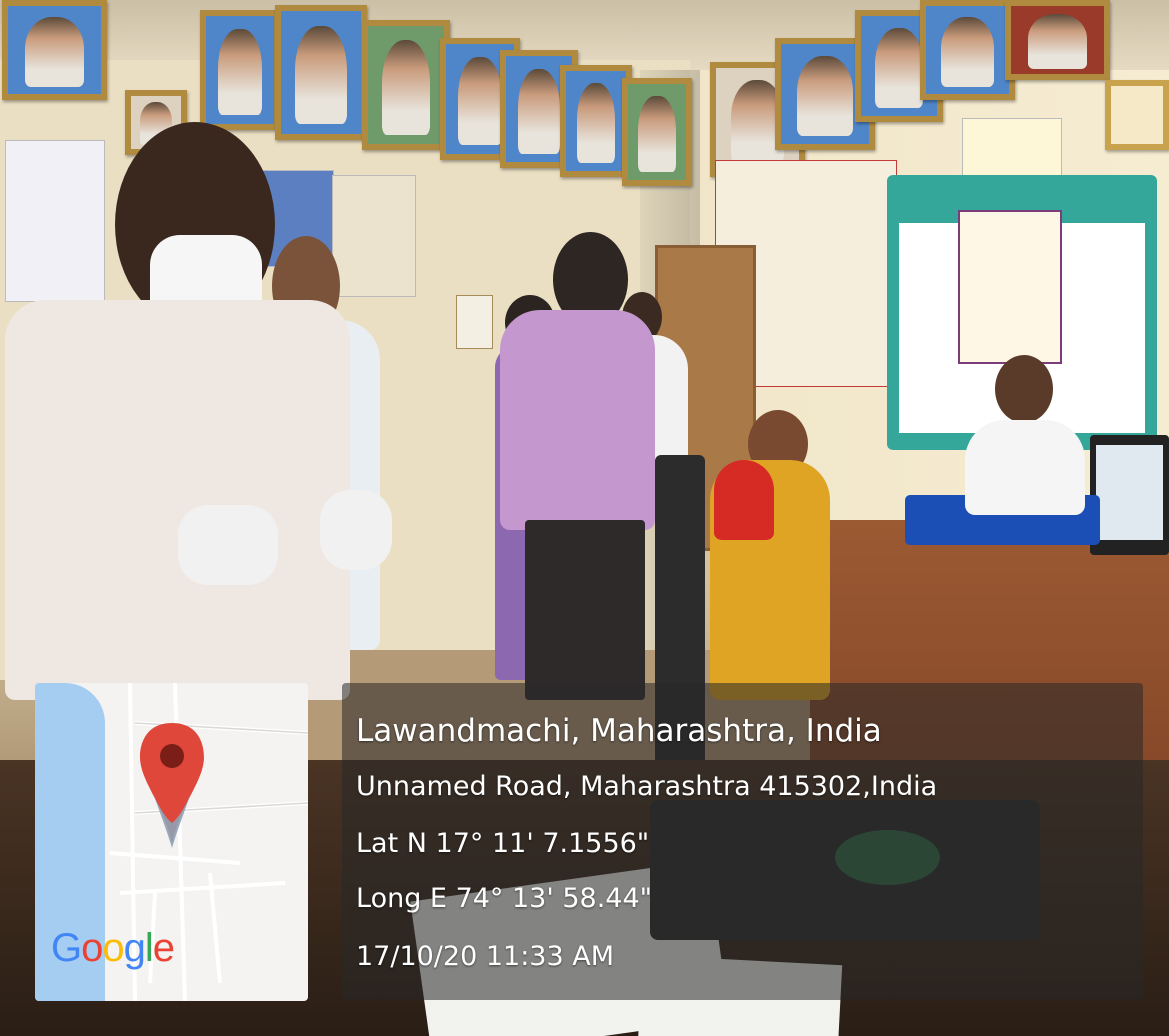 Image resolution: width=1169 pixels, height=1036 pixels. Describe the element at coordinates (1010, 287) in the screenshot. I see `calendar` at that location.